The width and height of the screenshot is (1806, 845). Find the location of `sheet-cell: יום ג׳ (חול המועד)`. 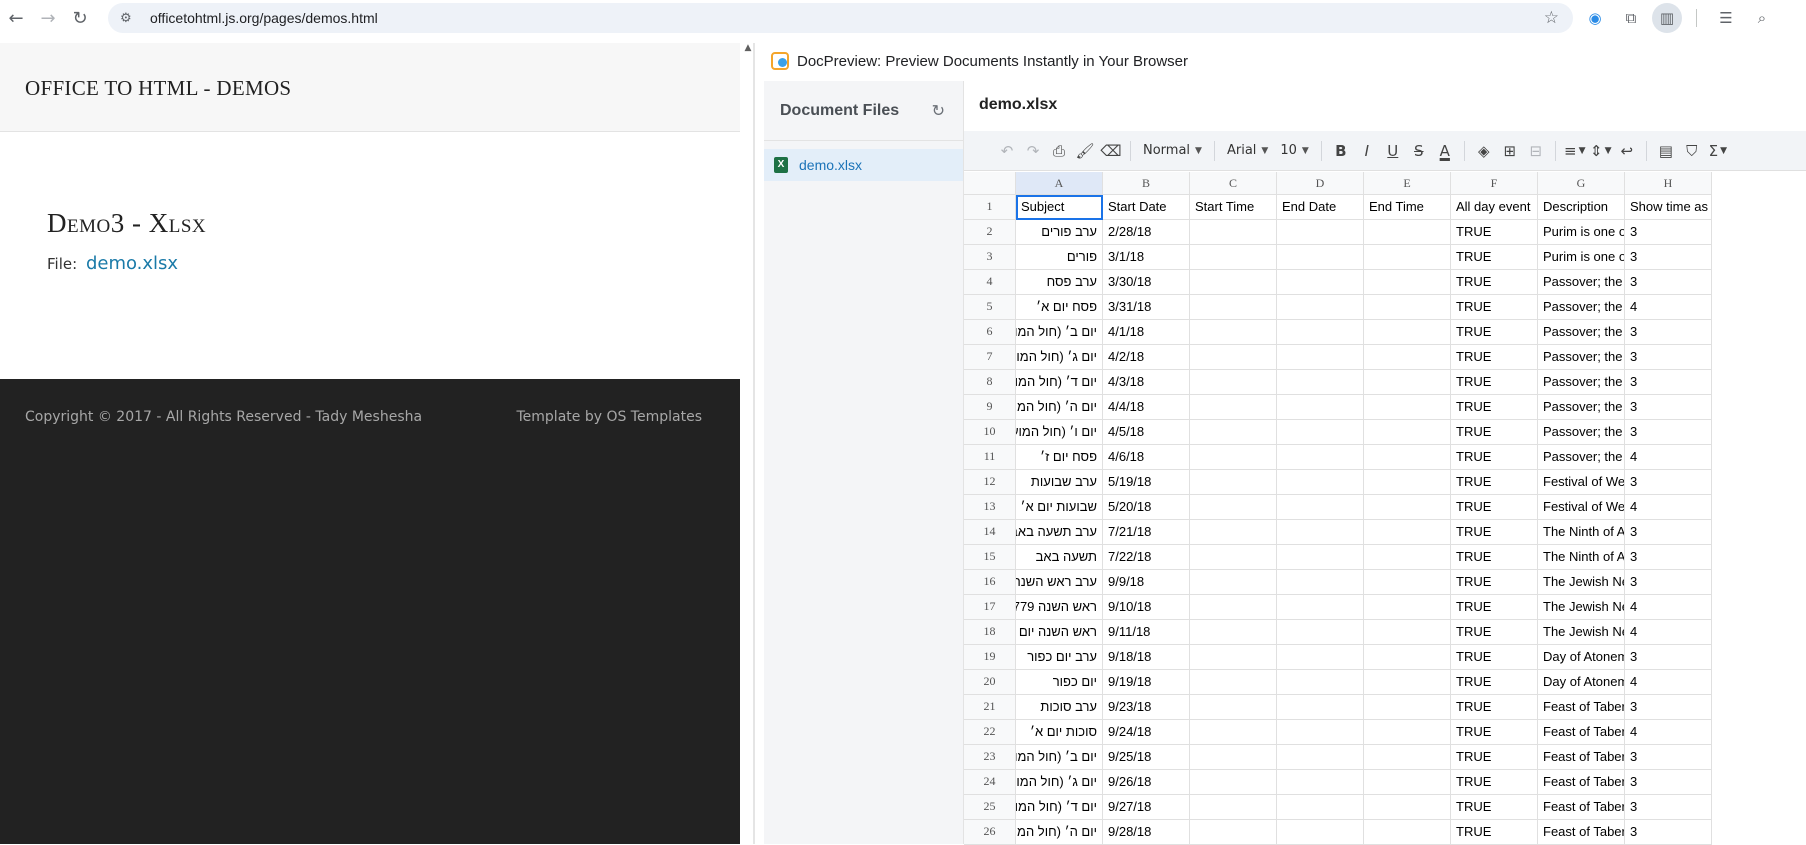

sheet-cell: יום ג׳ (חול המועד) is located at coordinates (1059, 357).